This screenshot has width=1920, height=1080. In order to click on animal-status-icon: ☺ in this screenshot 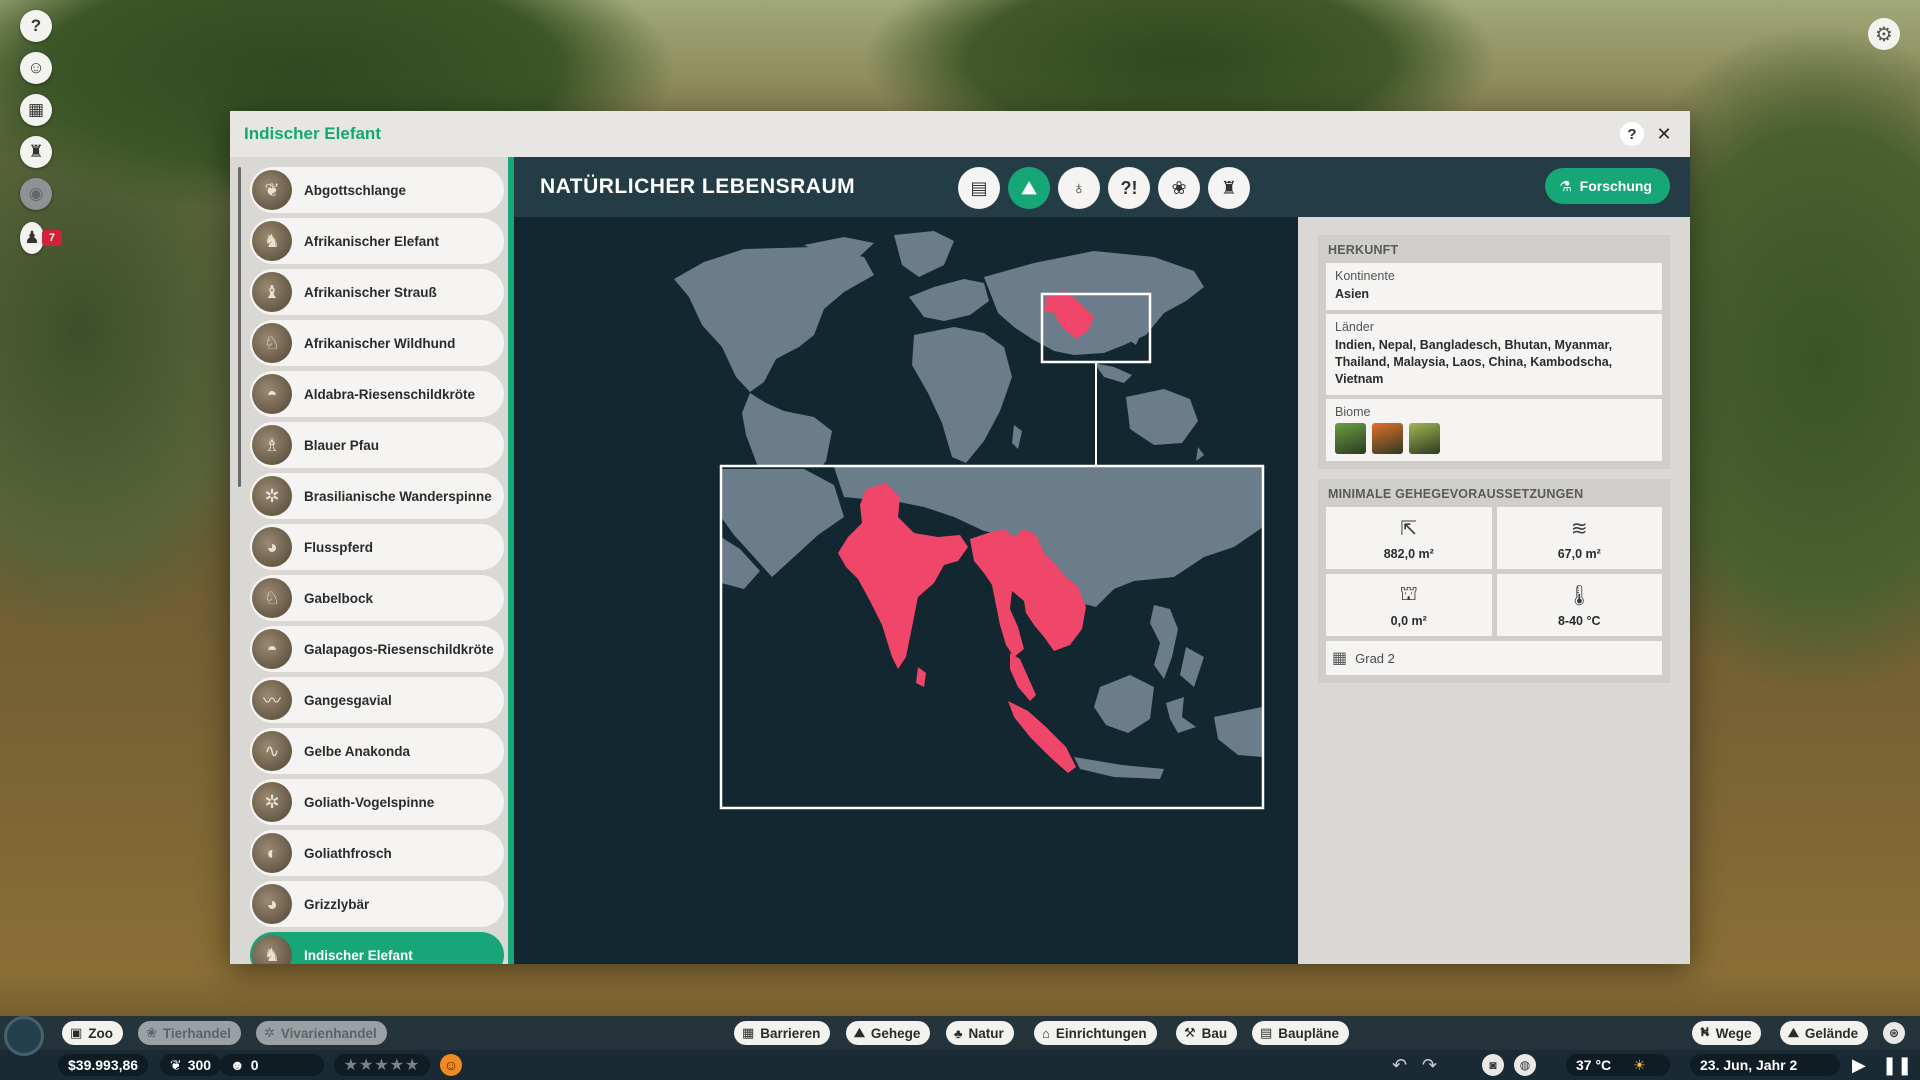, I will do `click(36, 68)`.